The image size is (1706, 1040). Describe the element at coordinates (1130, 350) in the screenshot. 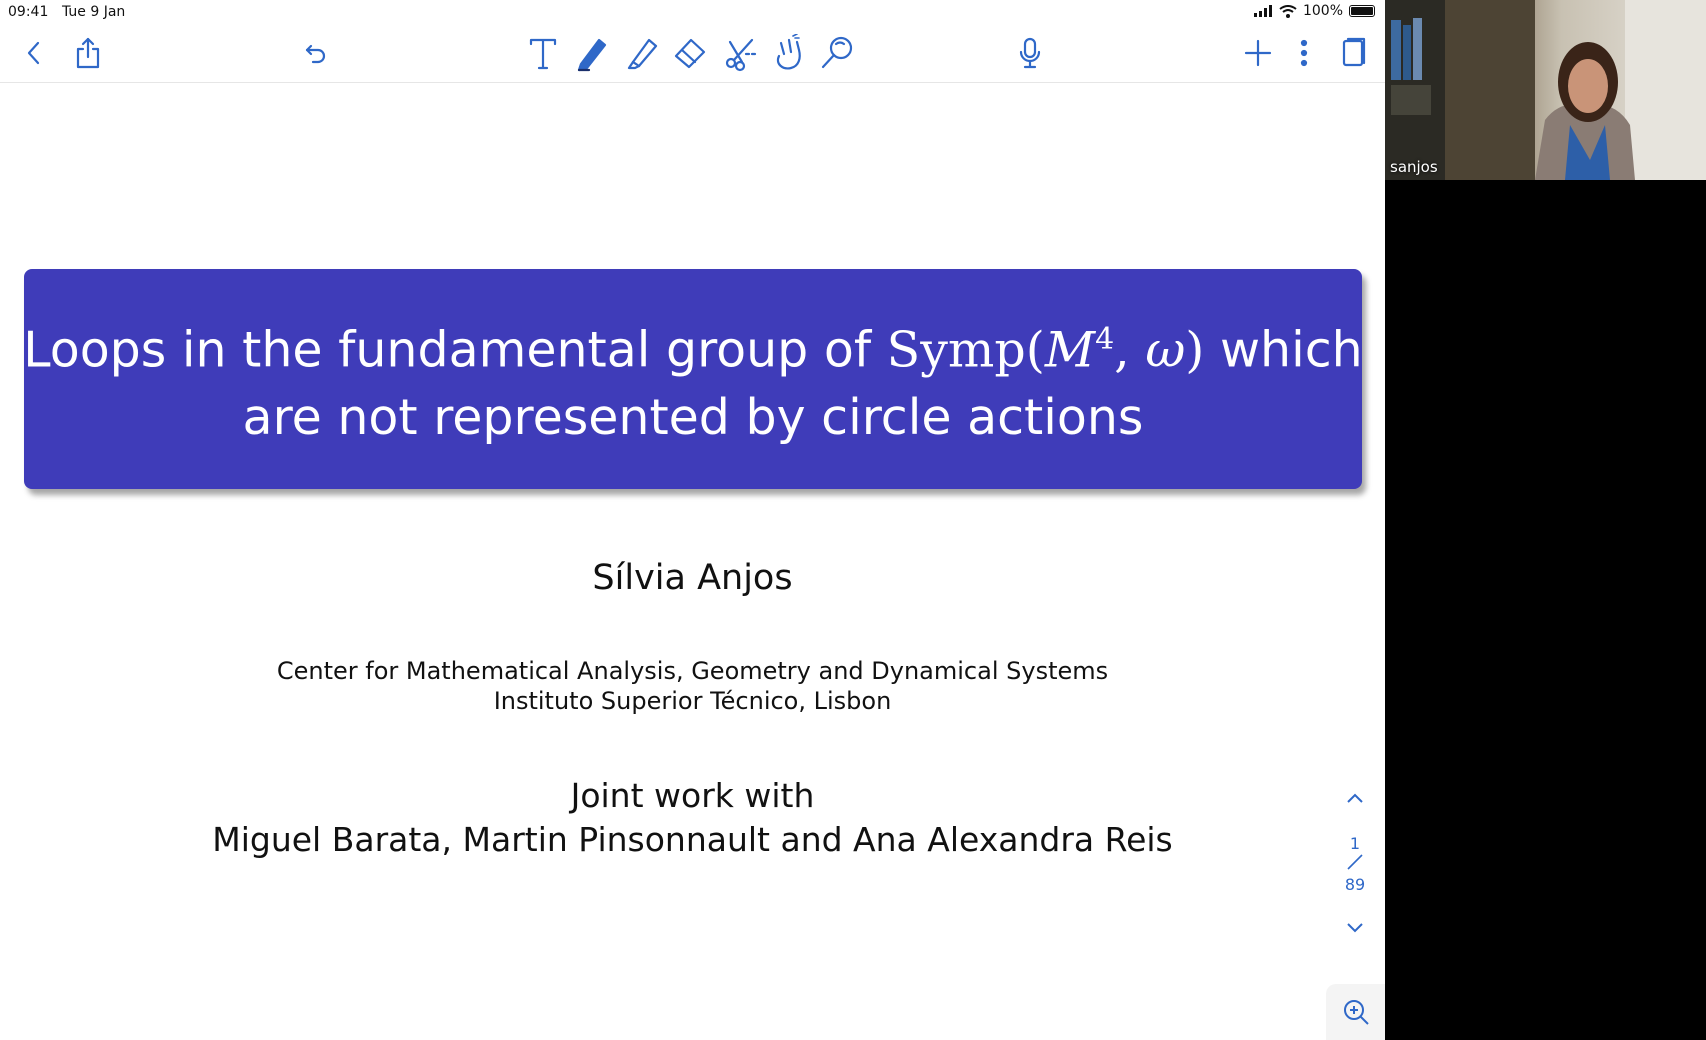

I see `title-comma: ,` at that location.